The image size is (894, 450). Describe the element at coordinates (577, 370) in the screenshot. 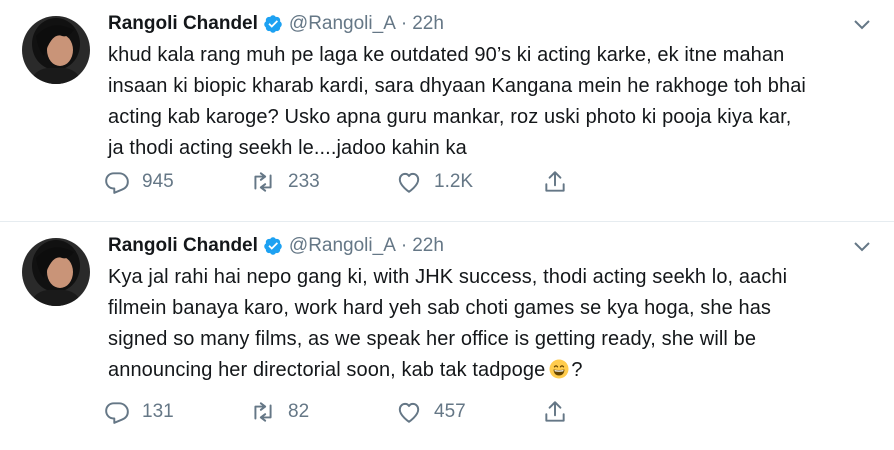

I see `tweet-text-fragment: ?` at that location.